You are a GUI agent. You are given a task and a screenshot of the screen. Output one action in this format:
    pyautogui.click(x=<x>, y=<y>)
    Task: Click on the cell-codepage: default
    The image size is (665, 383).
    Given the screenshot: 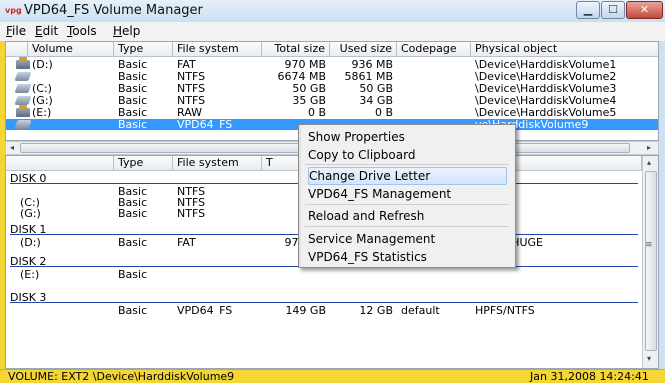 What is the action you would take?
    pyautogui.click(x=420, y=310)
    